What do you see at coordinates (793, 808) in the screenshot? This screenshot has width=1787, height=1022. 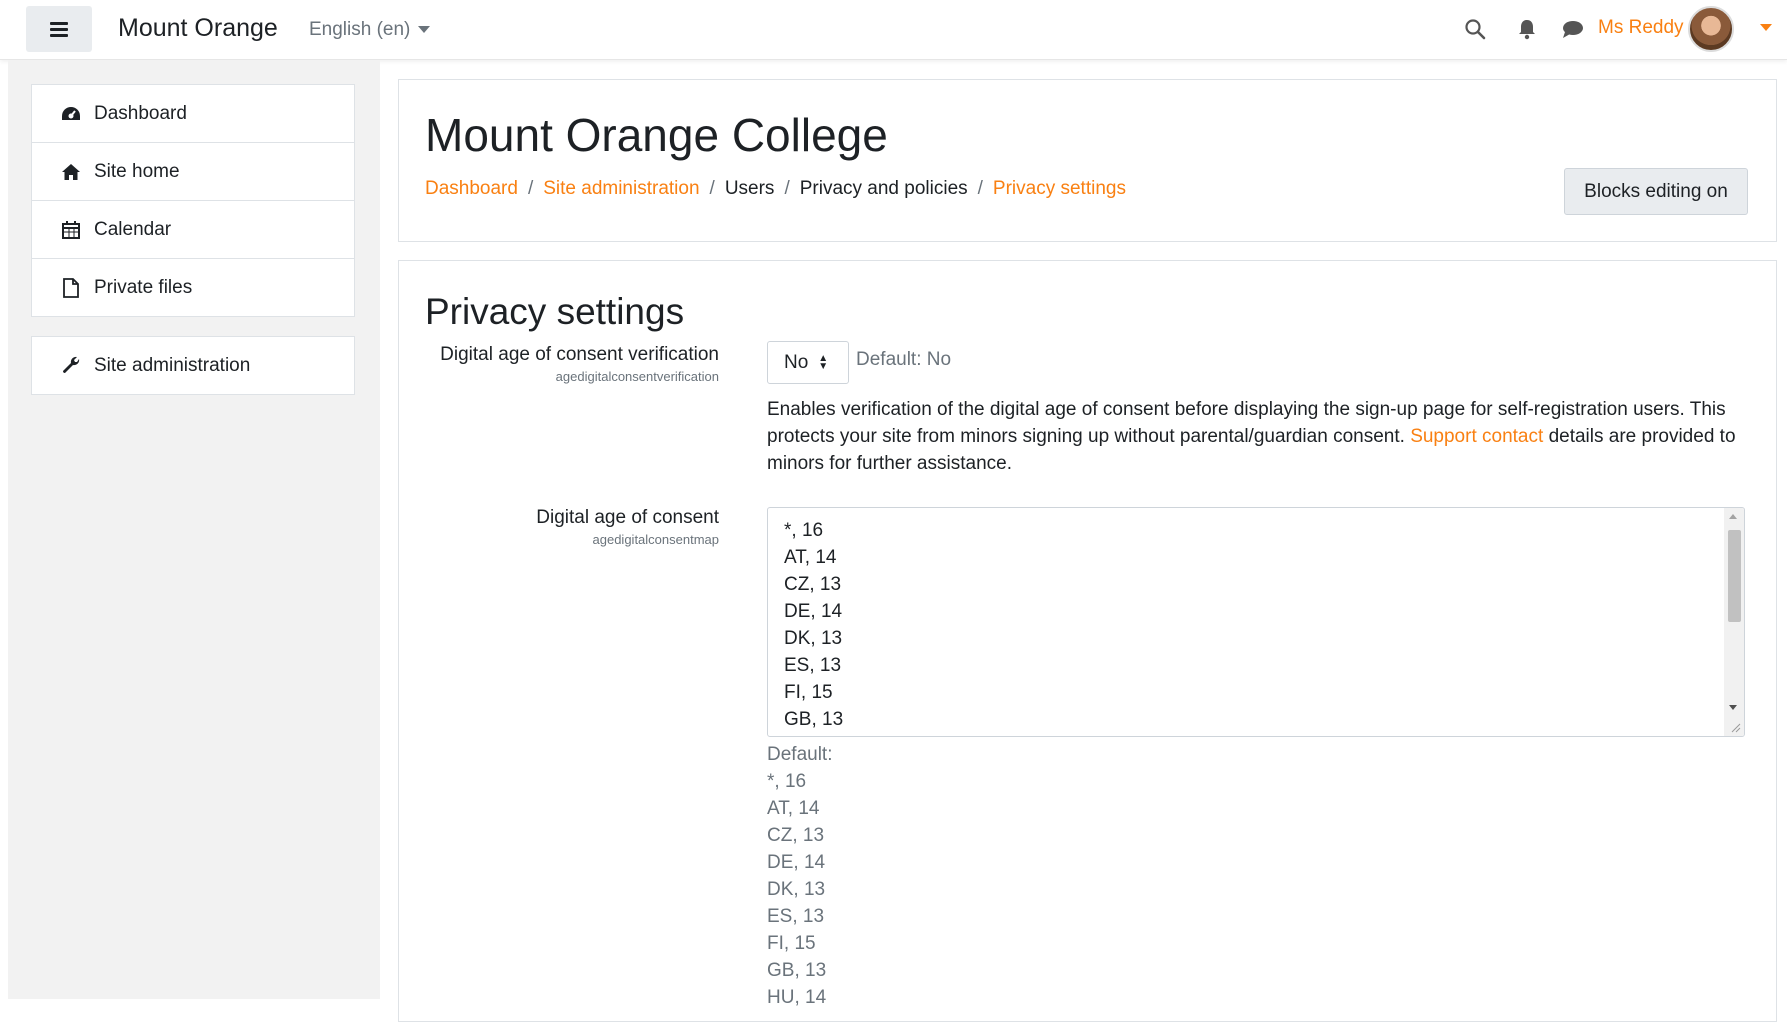 I see `default-line: AT, 14` at bounding box center [793, 808].